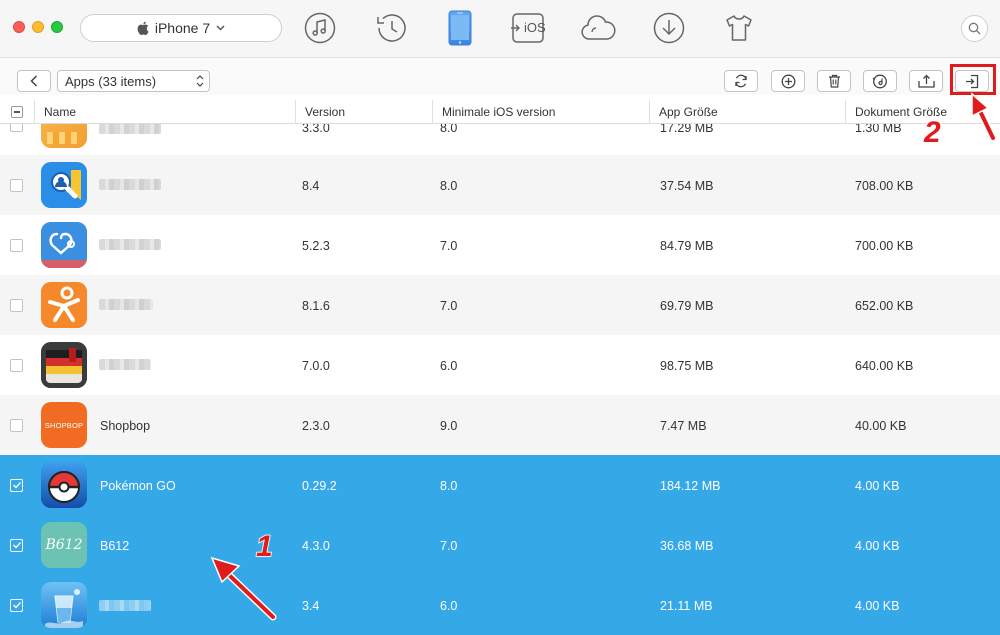  Describe the element at coordinates (111, 81) in the screenshot. I see `category-label: Apps (33 items)` at that location.